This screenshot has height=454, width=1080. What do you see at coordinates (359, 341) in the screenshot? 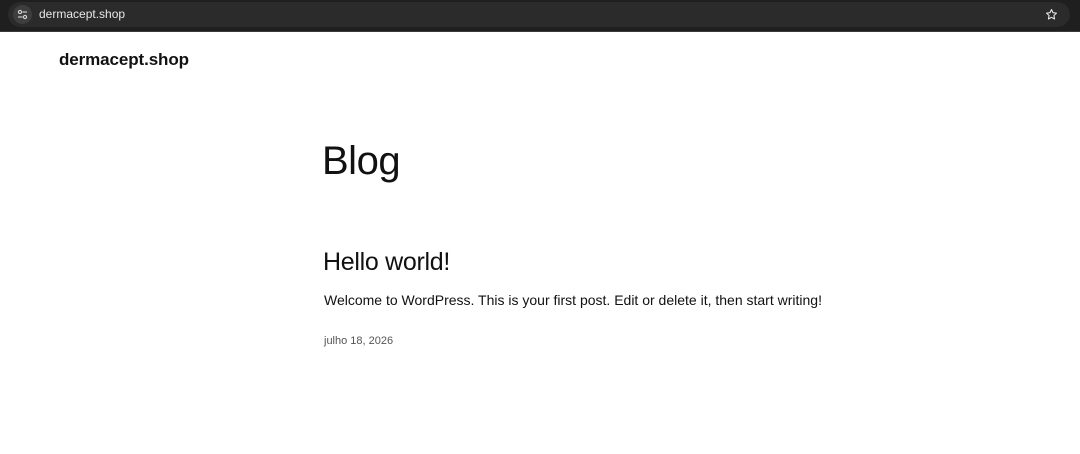
I see `post-date: julho 18, 2026` at bounding box center [359, 341].